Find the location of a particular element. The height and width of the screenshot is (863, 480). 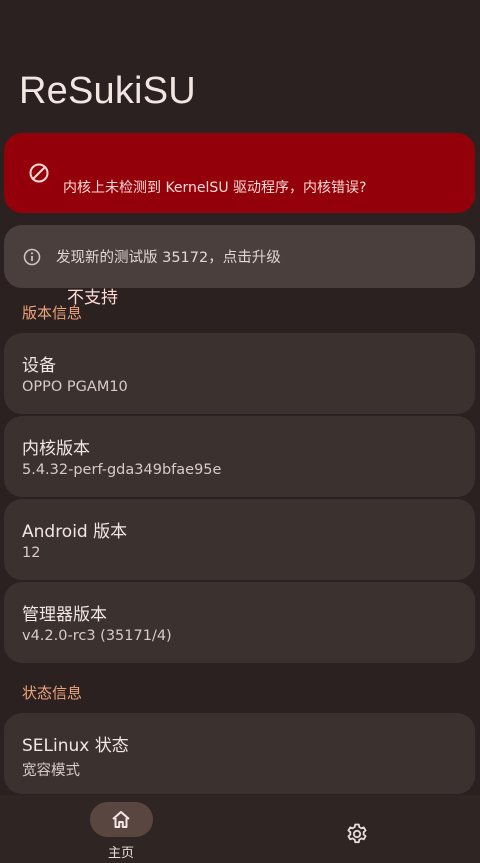

update-card: 发现新的测试版 35172，点击升级 is located at coordinates (239, 256).